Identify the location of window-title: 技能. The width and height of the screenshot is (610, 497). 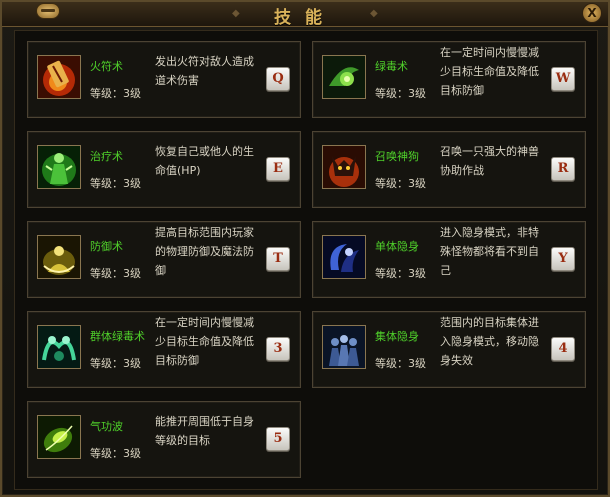
(305, 18).